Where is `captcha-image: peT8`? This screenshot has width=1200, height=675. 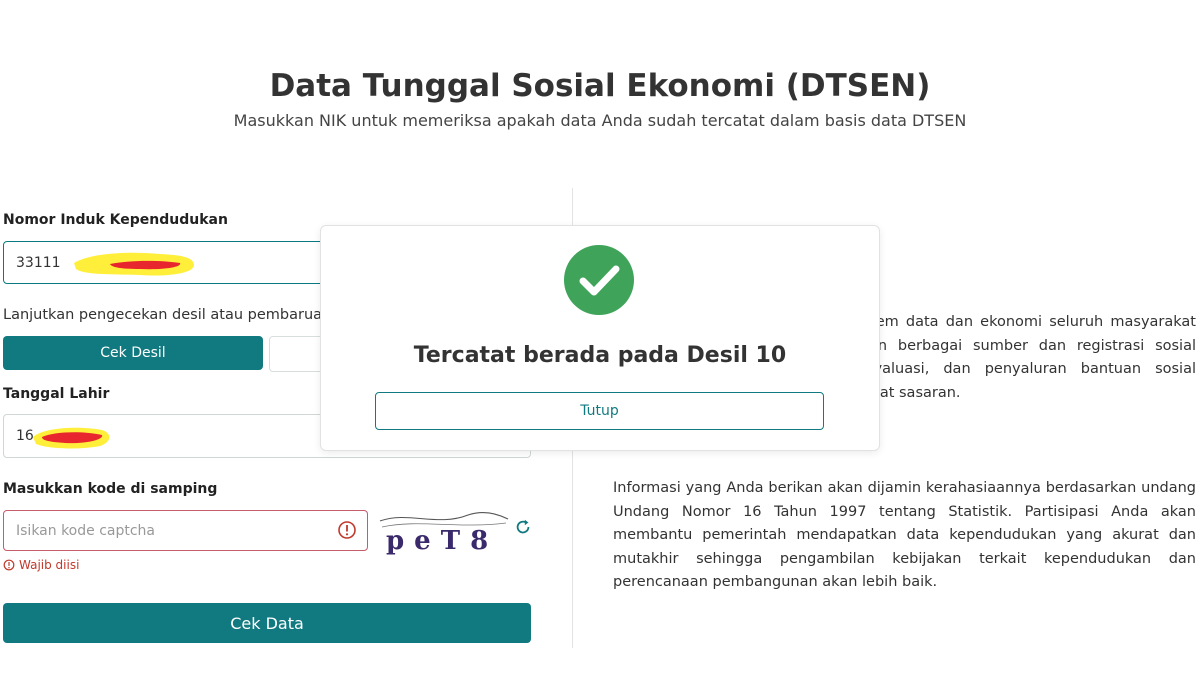
captcha-image: peT8 is located at coordinates (444, 533).